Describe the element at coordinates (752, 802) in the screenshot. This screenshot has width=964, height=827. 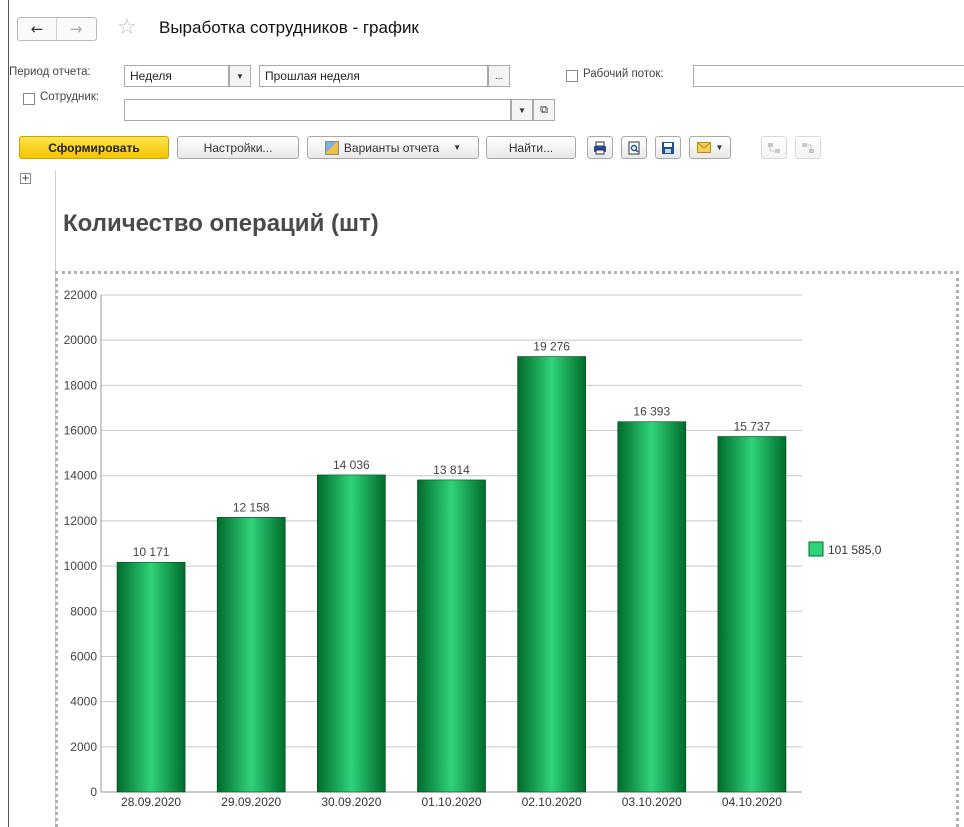
I see `x-category-label: 04.10.2020` at that location.